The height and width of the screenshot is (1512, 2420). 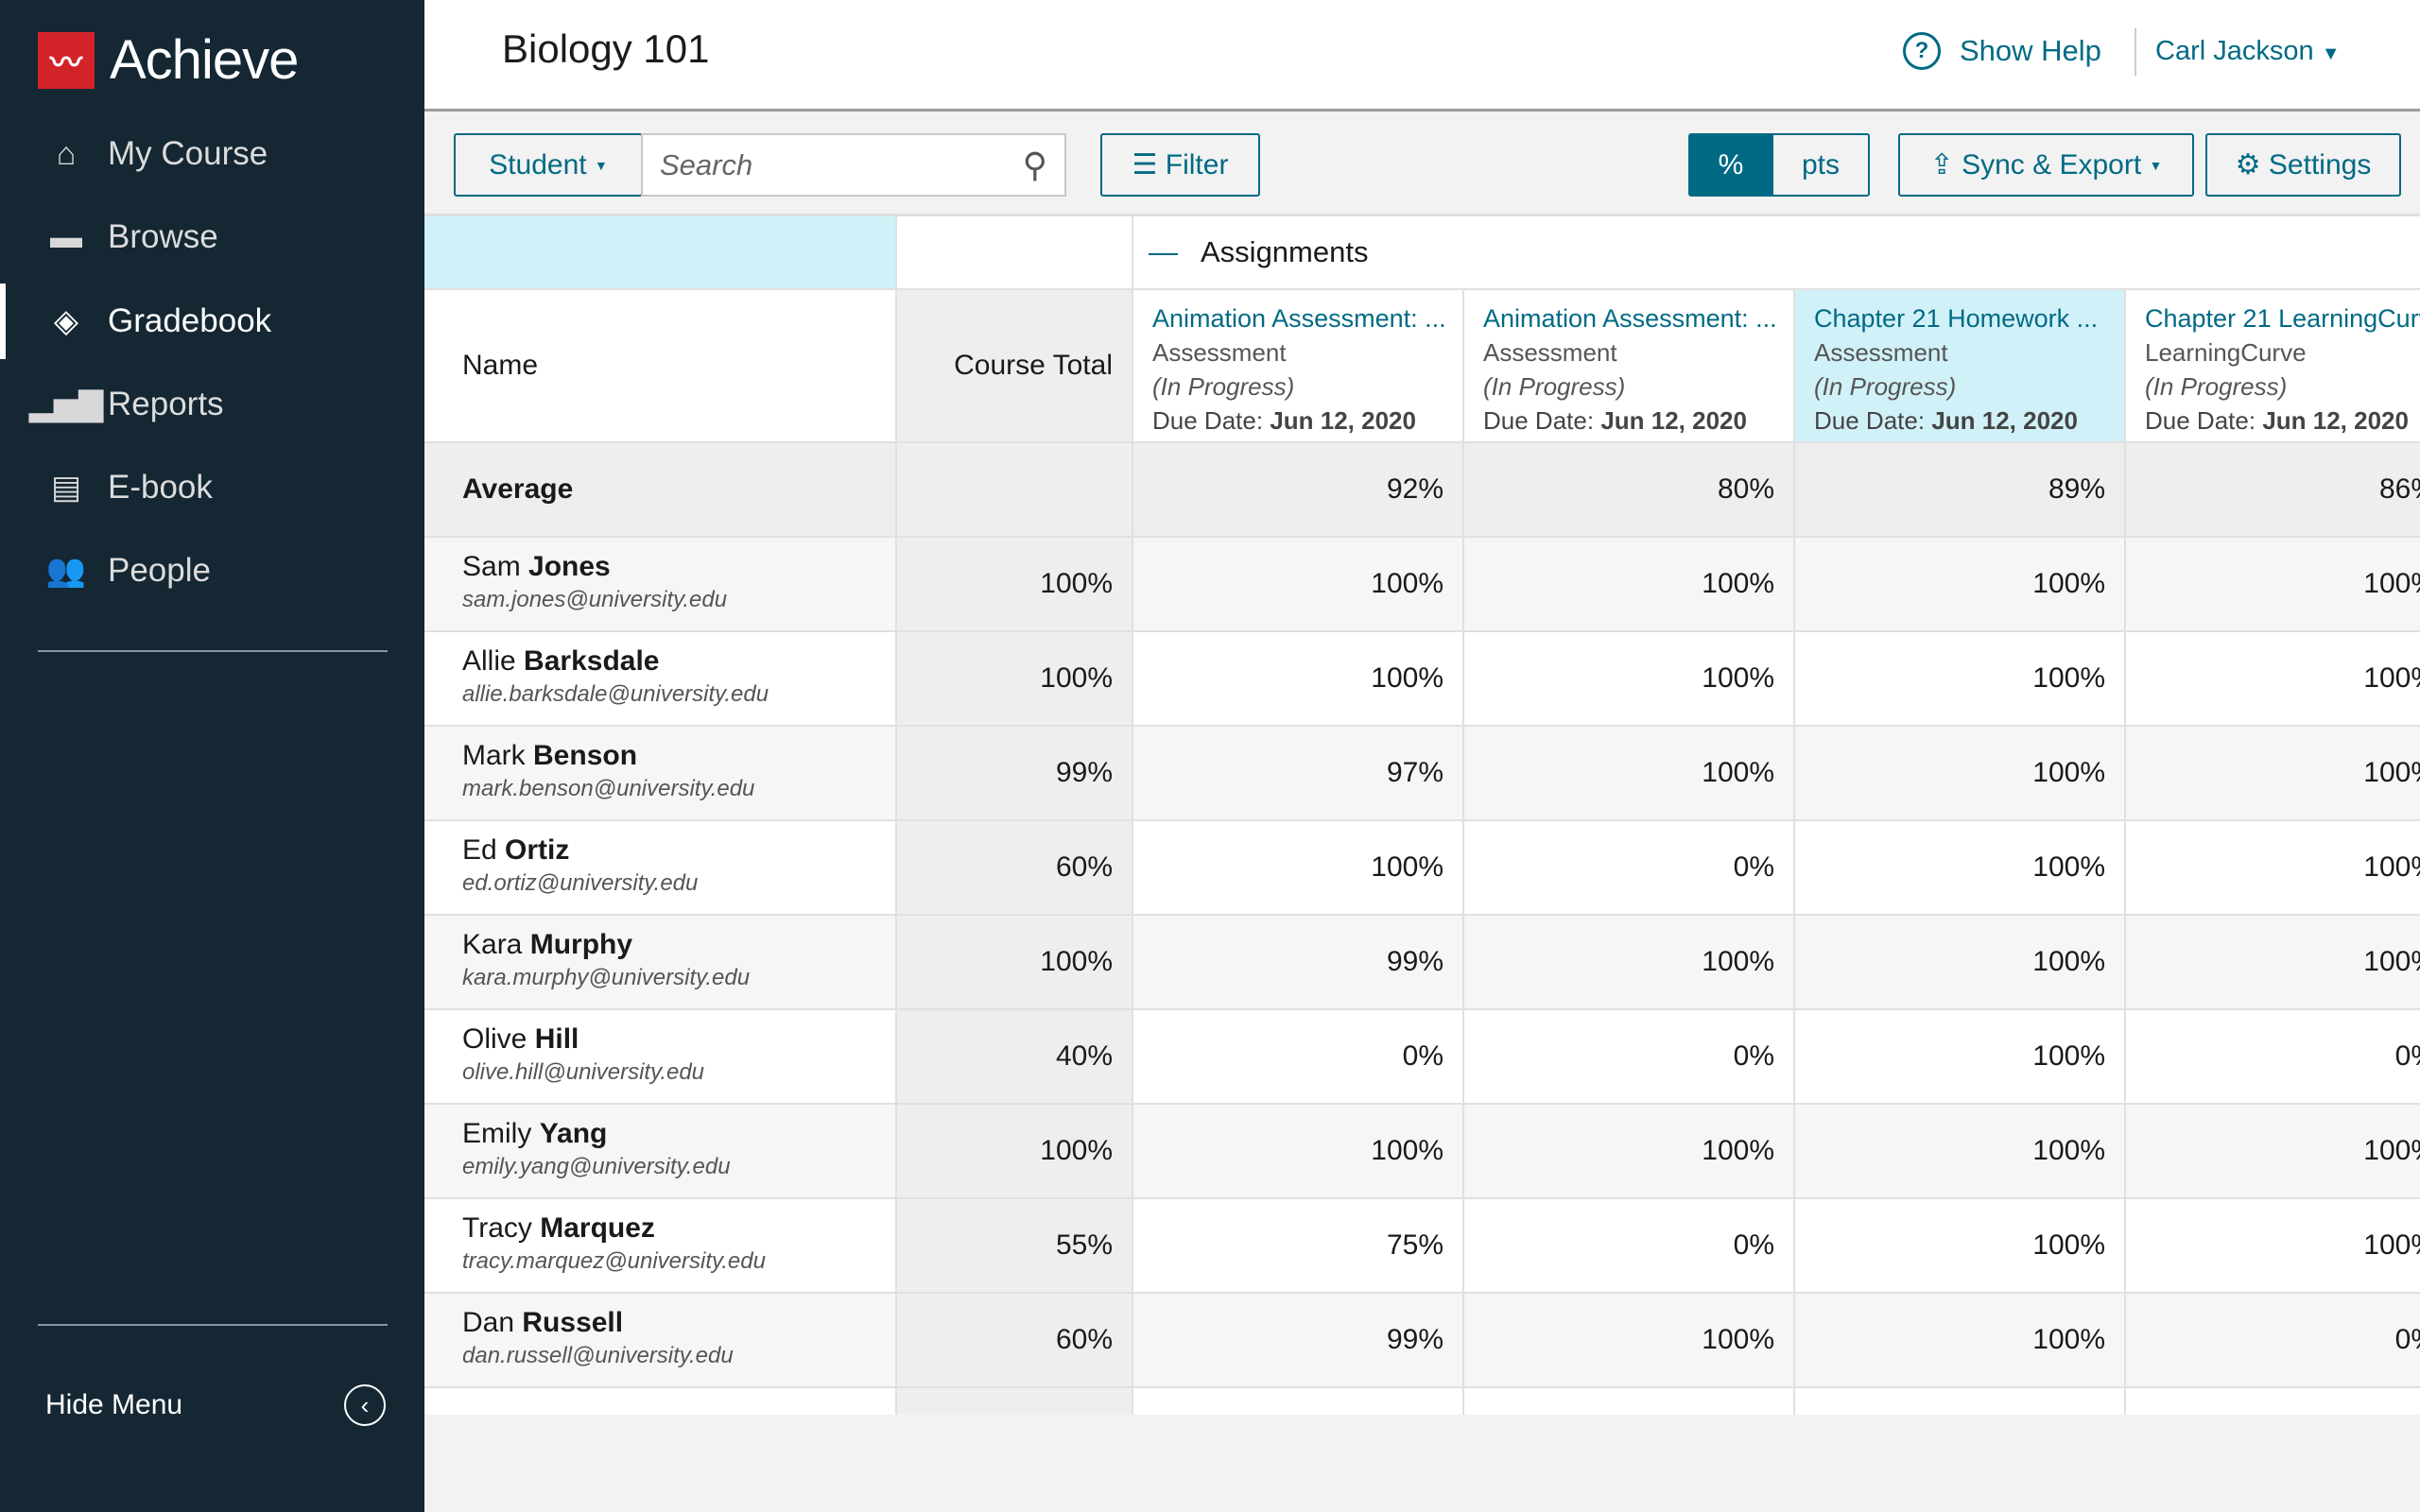 I want to click on student-name-cell: Ed Ortiz ed.ortiz@university.edu, so click(x=660, y=868).